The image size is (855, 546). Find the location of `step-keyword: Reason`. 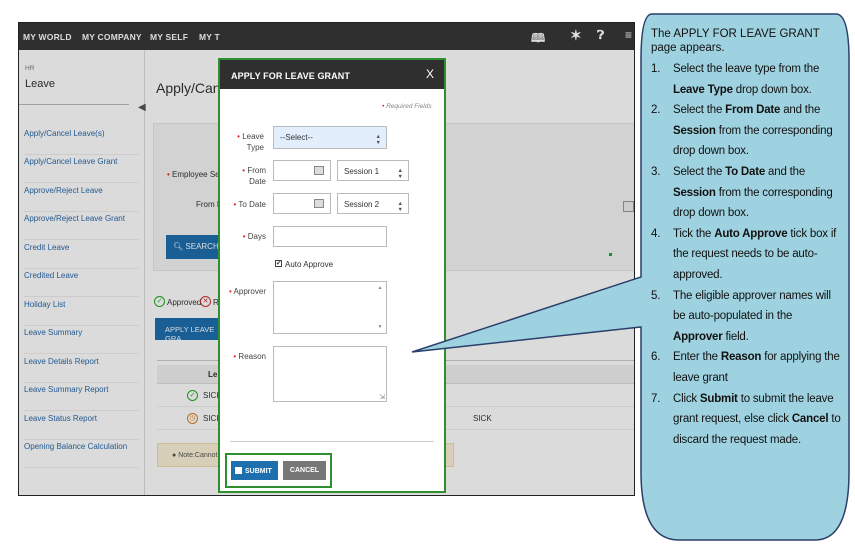

step-keyword: Reason is located at coordinates (741, 357).